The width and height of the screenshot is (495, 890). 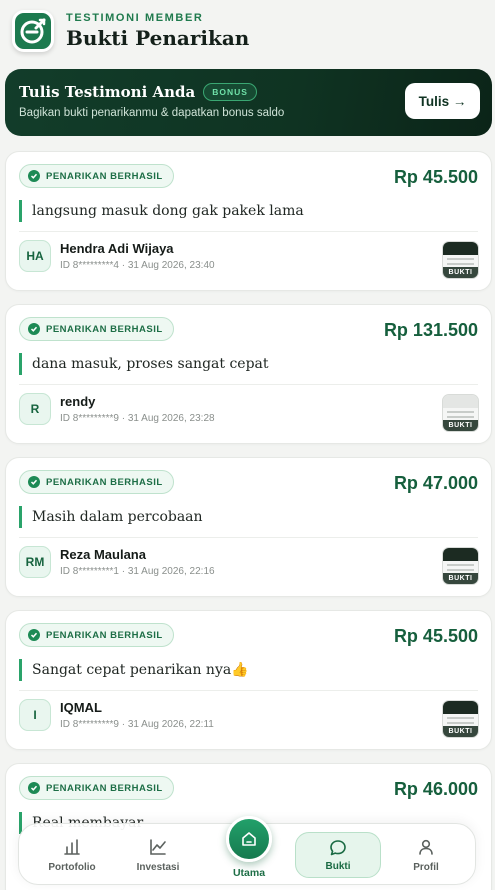 I want to click on avatar: HA, so click(x=35, y=256).